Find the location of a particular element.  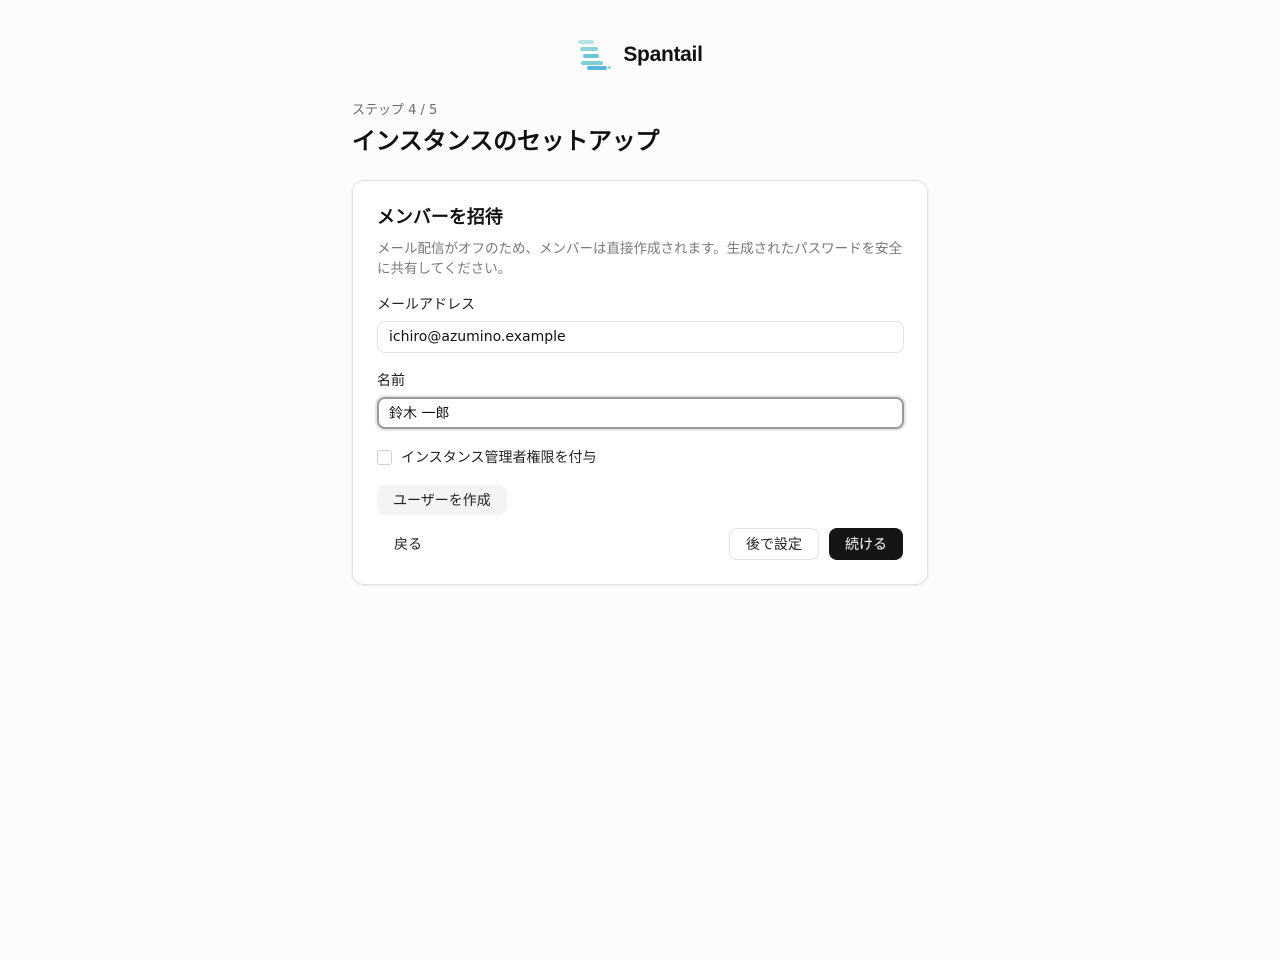

step-indicator: ステップ 4 / 5 is located at coordinates (395, 110).